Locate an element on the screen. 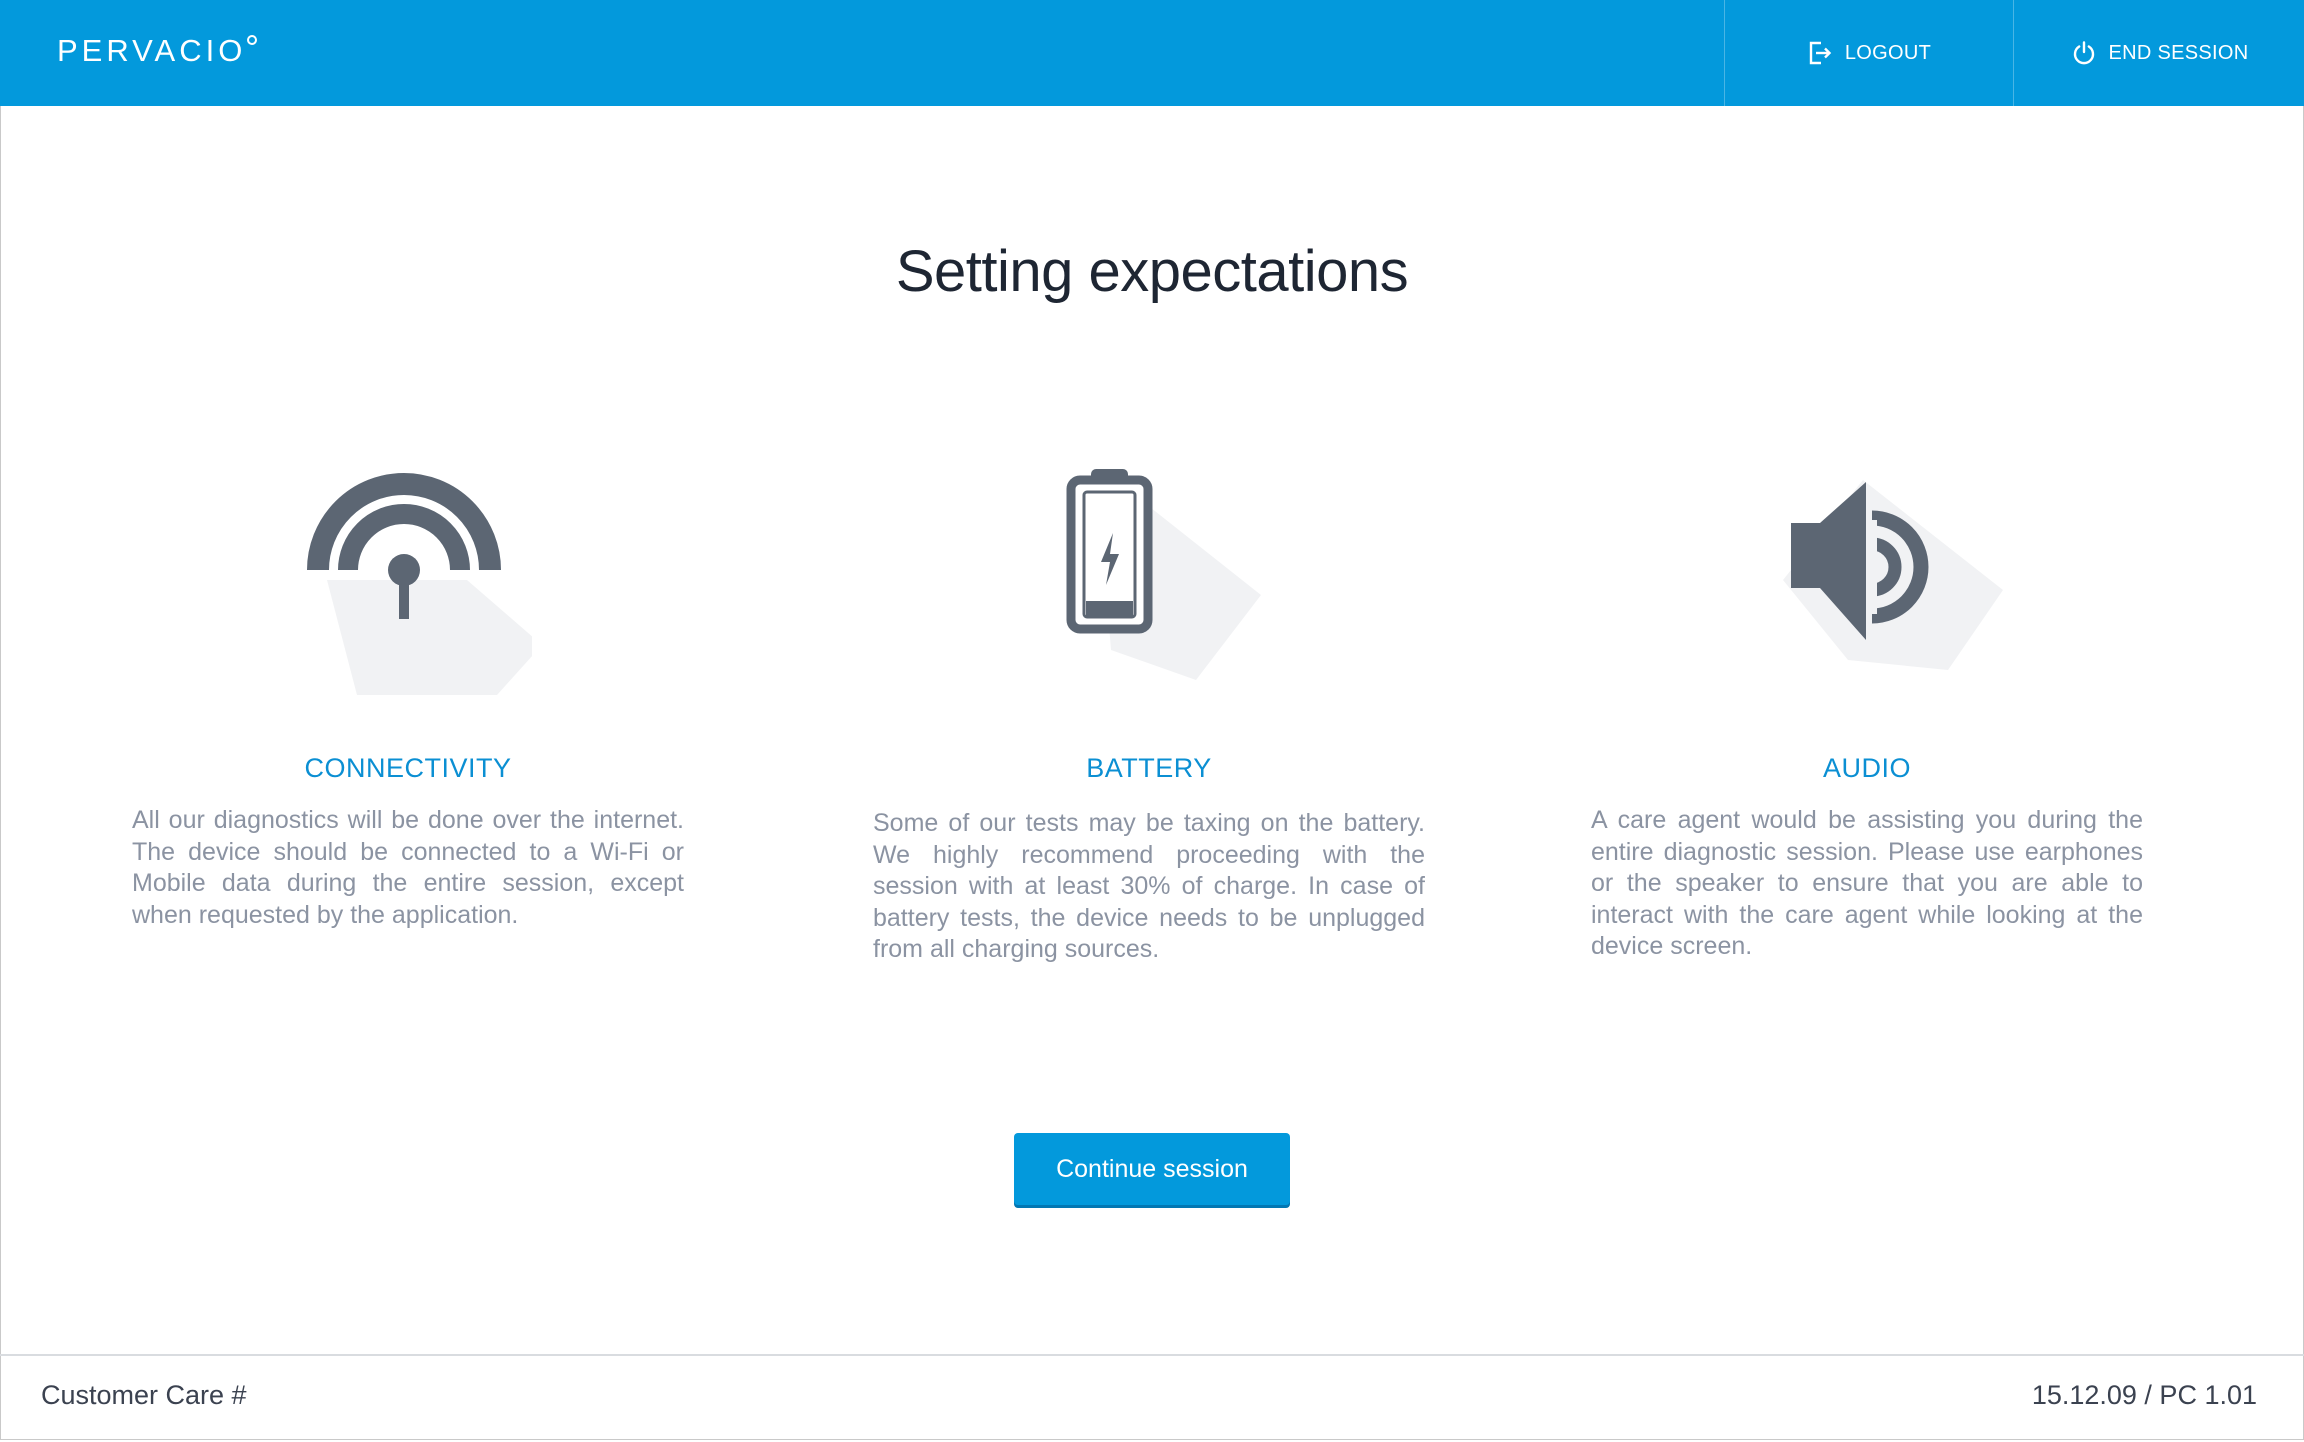 This screenshot has height=1442, width=2304. pervacio-logo: PERVACIO is located at coordinates (157, 51).